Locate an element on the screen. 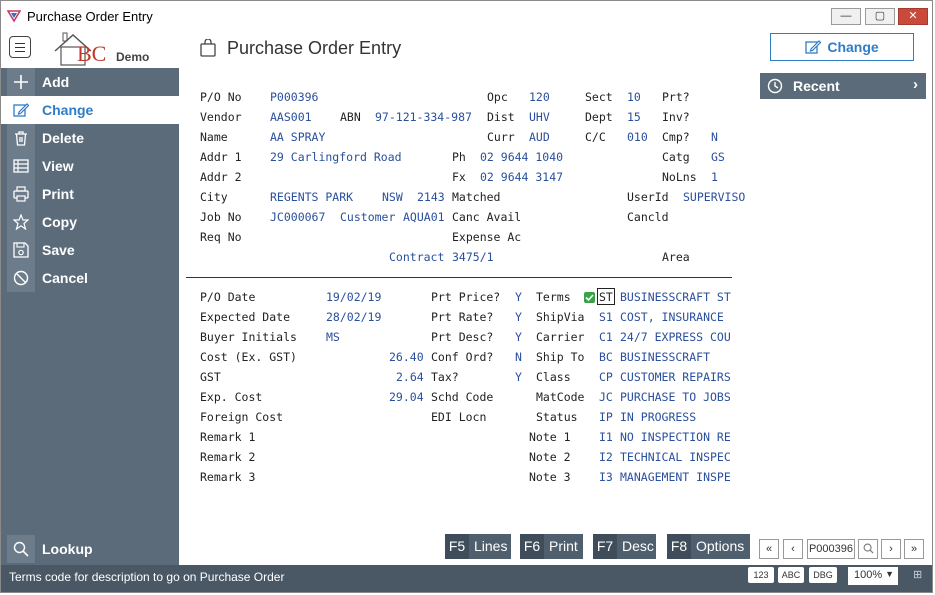 The image size is (935, 595). f6-print-button: F6 Print is located at coordinates (551, 546).